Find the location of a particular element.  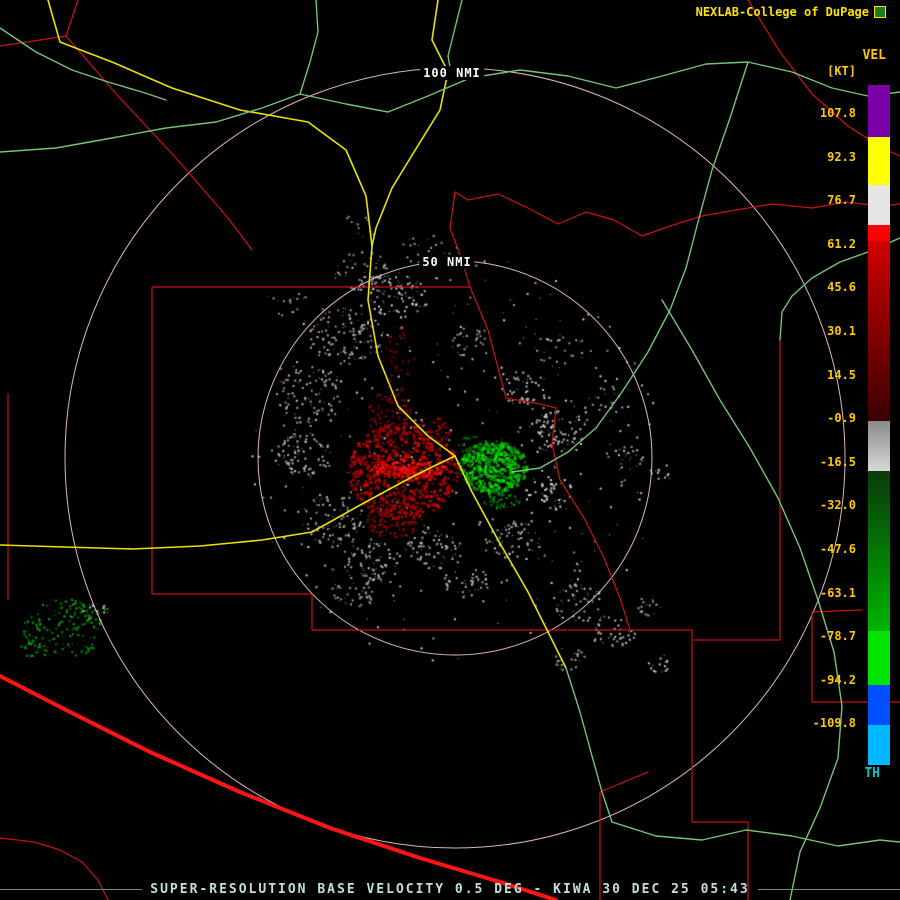

status-divider-left is located at coordinates (71, 889).